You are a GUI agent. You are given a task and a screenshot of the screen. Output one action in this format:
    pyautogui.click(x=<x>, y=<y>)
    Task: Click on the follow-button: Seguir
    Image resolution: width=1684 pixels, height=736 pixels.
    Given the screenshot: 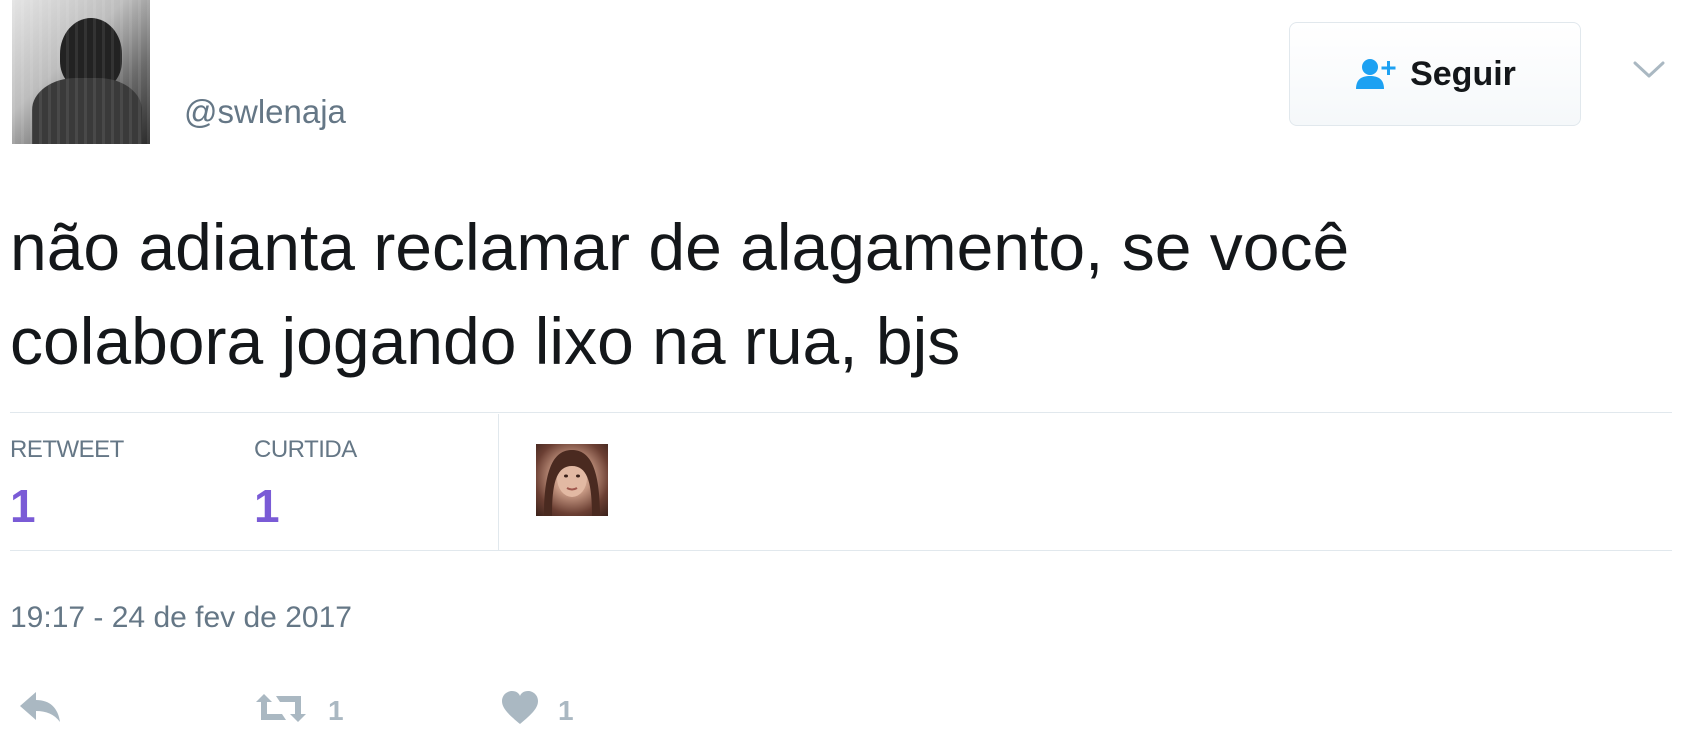 What is the action you would take?
    pyautogui.click(x=1435, y=74)
    